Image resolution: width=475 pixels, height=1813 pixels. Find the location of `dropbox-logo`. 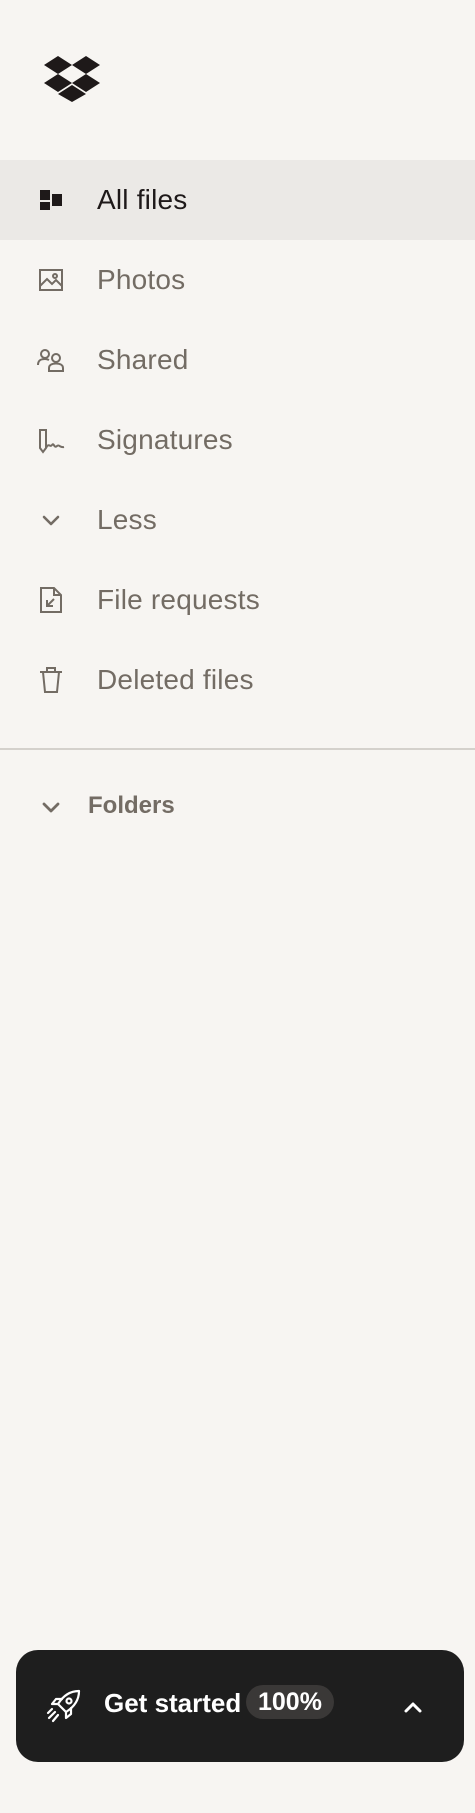

dropbox-logo is located at coordinates (72, 79).